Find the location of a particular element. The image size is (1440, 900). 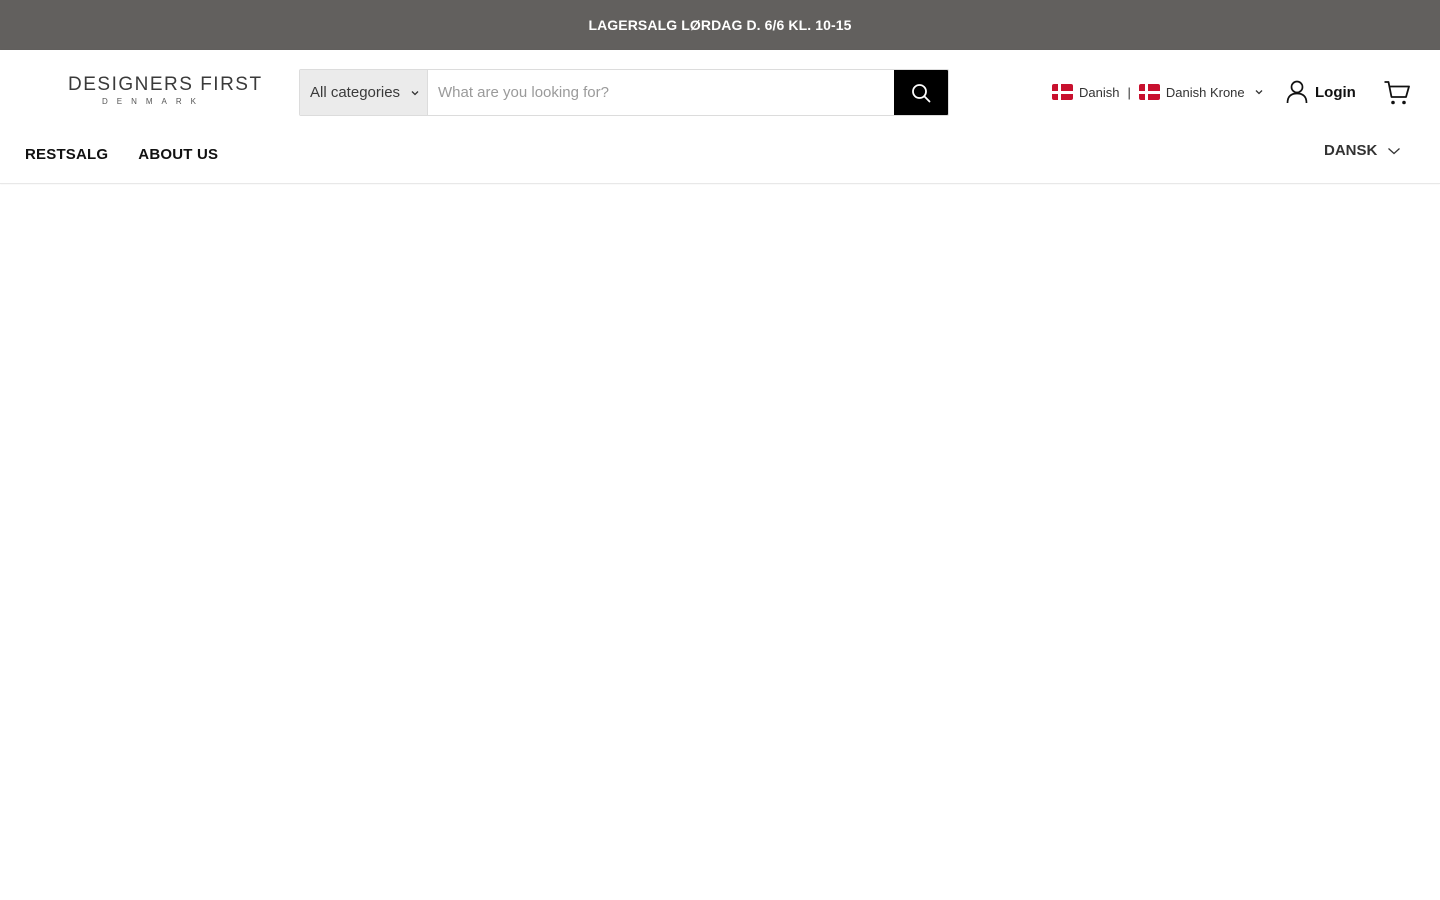

locale-currency: Danish Krone is located at coordinates (1205, 92).